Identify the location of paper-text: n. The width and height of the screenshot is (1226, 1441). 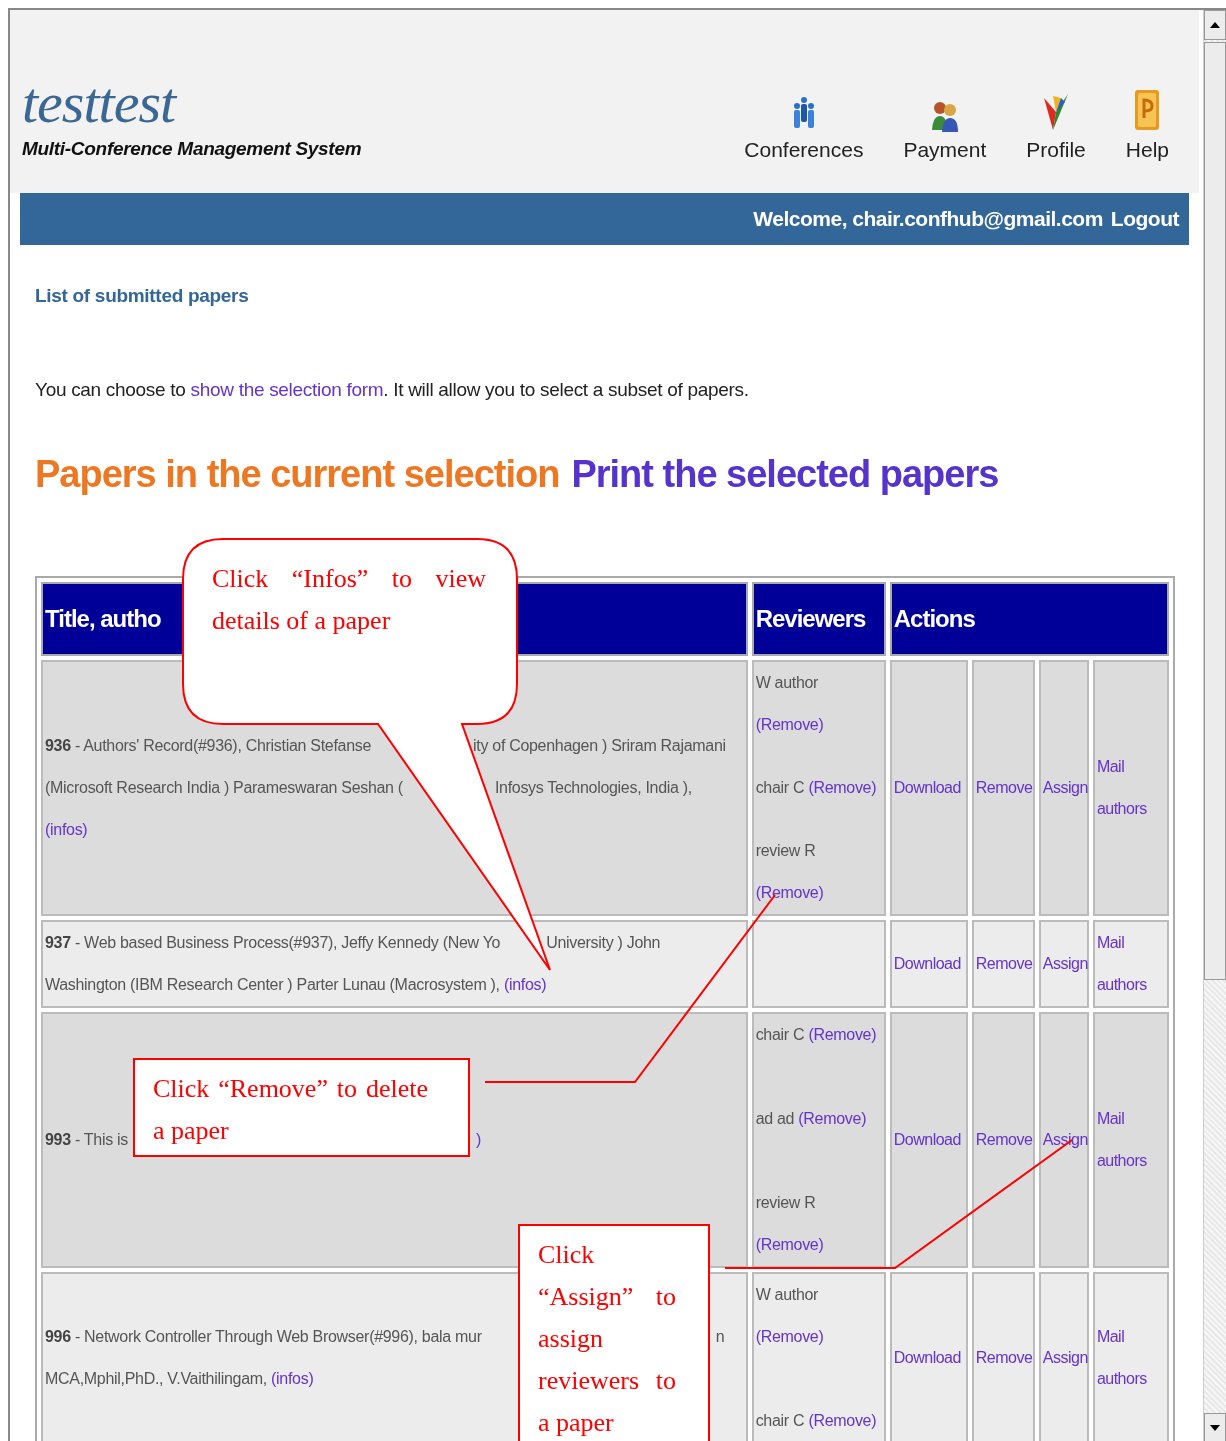
(720, 1337).